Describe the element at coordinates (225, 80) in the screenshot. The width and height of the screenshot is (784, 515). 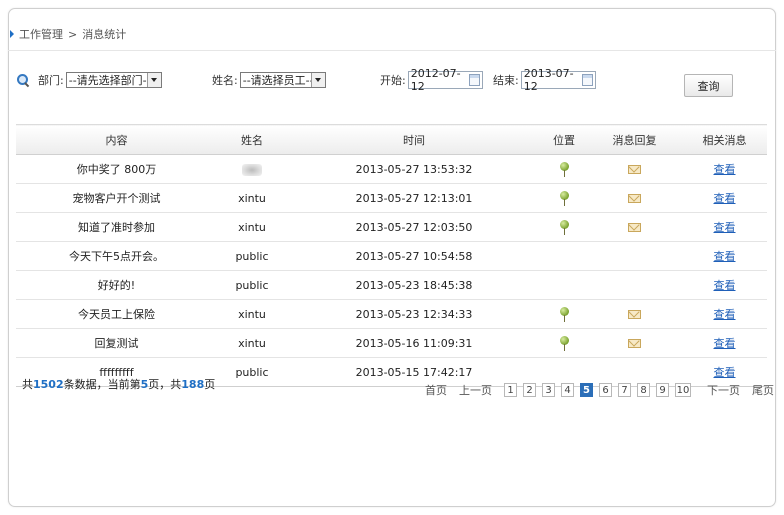
I see `name-label: 姓名:` at that location.